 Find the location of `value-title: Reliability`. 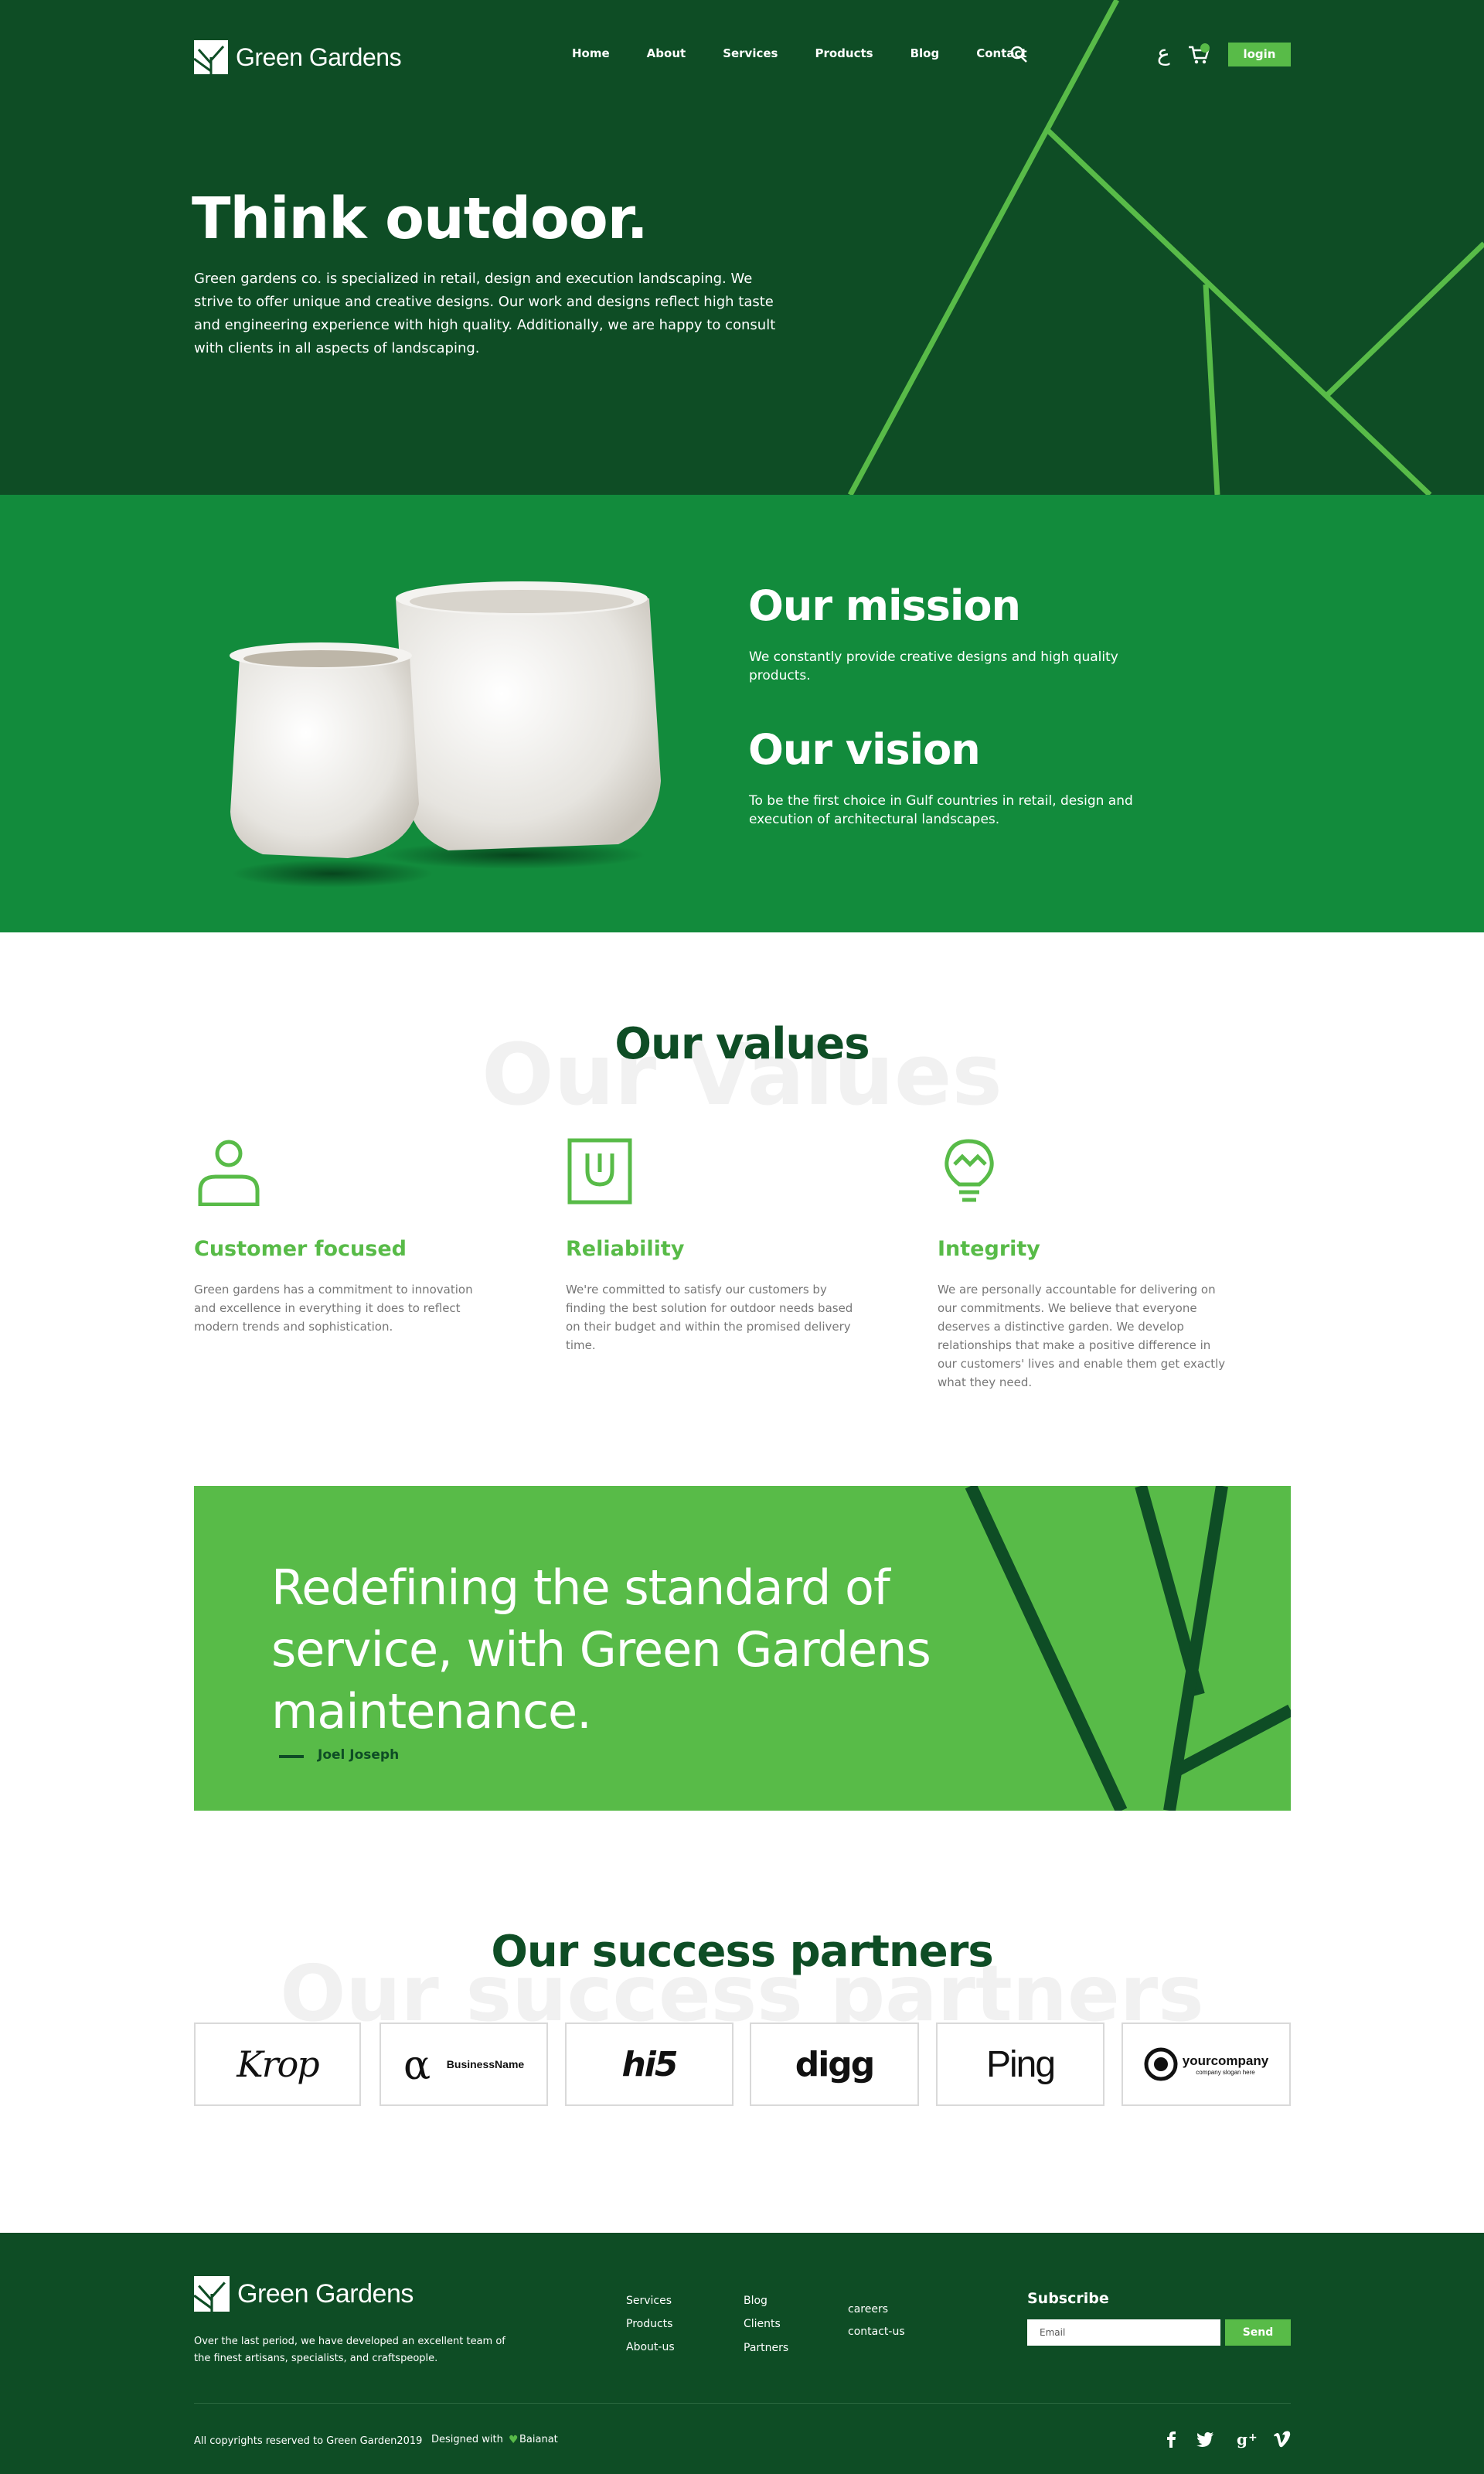

value-title: Reliability is located at coordinates (625, 1249).